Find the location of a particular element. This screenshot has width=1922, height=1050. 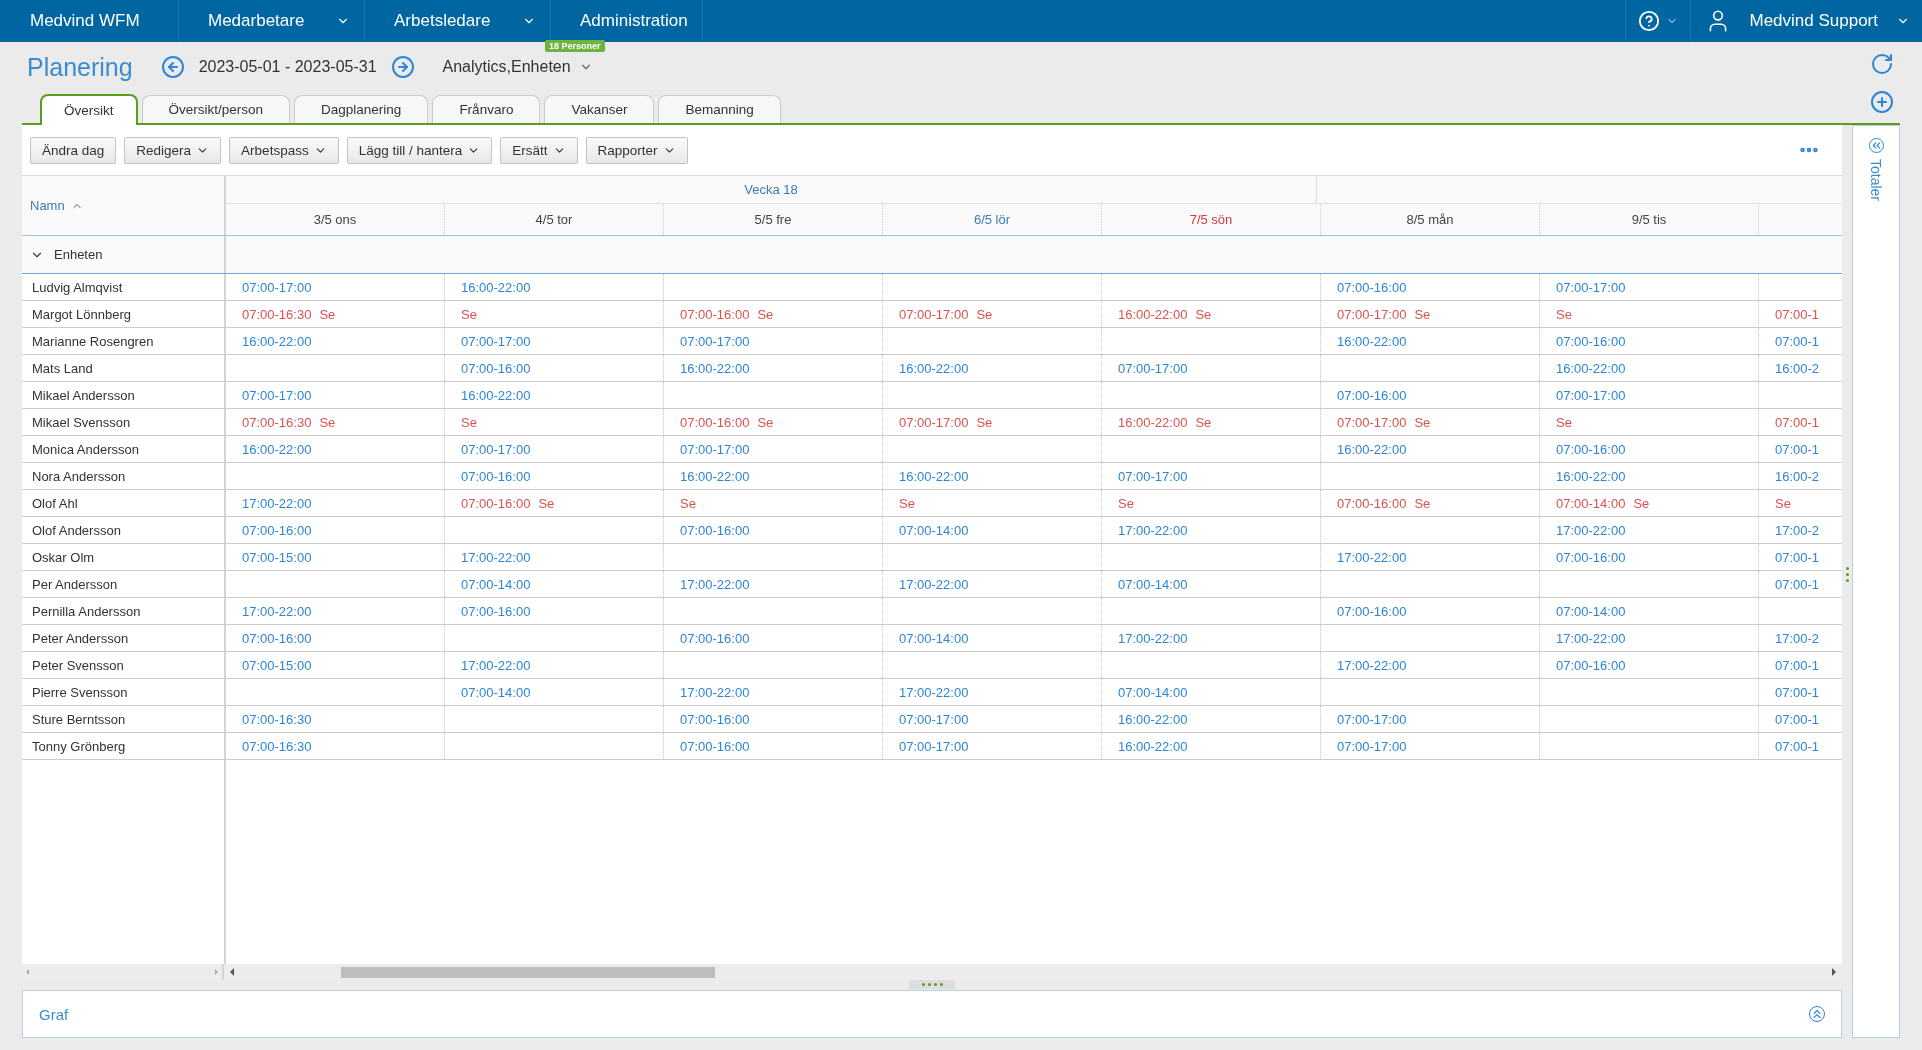

totals-panel-title: Totaler is located at coordinates (1876, 180).